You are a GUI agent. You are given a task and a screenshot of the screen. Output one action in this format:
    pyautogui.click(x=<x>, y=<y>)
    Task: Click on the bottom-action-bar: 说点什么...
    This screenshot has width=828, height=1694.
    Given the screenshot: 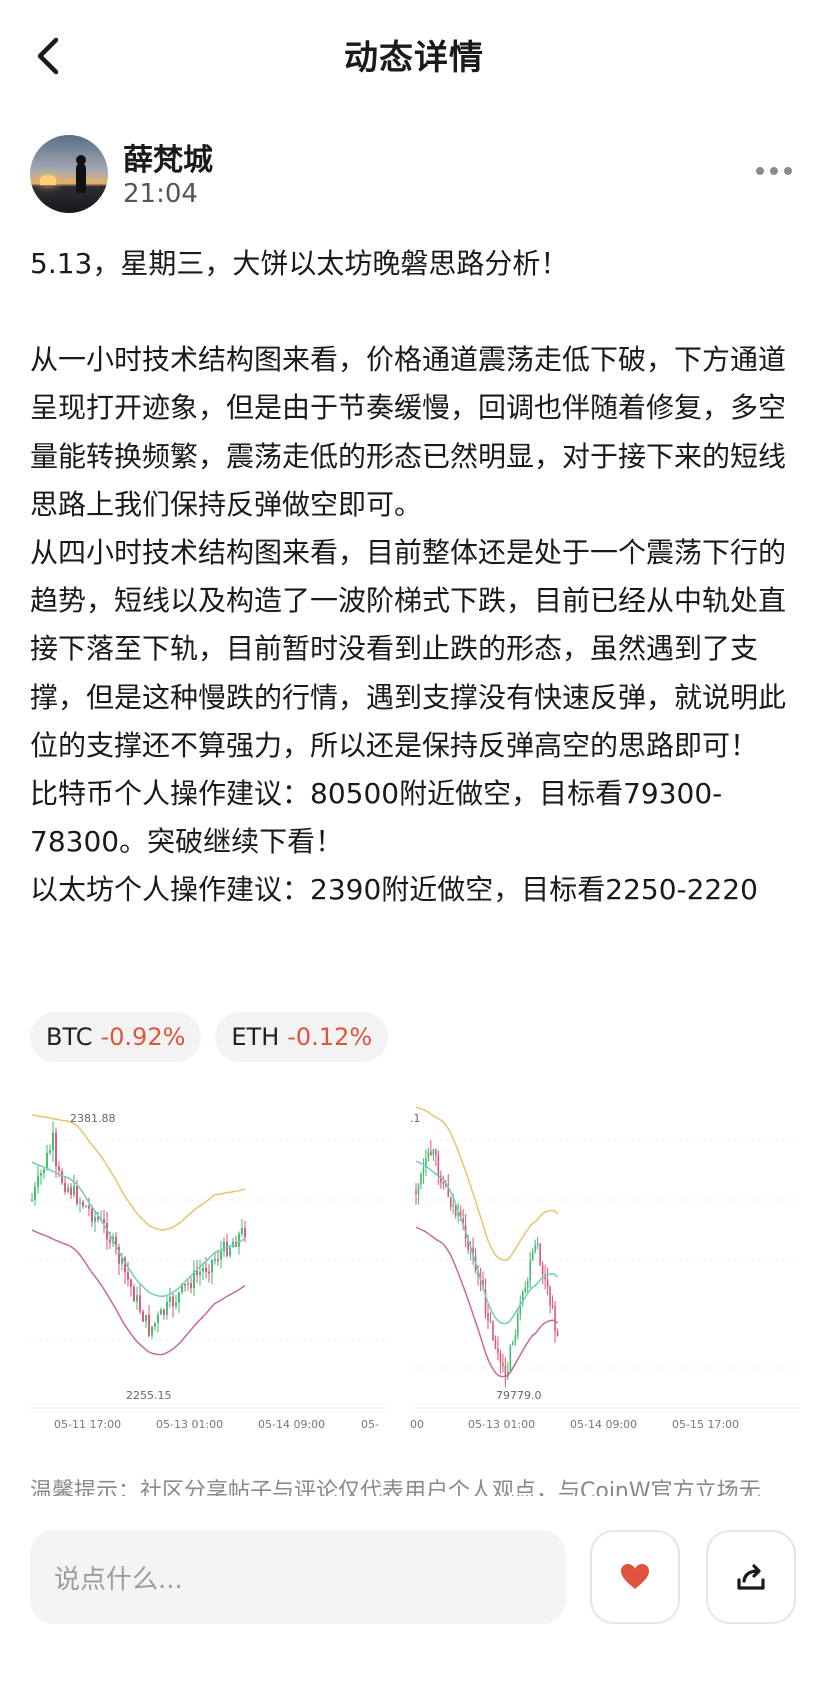 What is the action you would take?
    pyautogui.click(x=414, y=1602)
    